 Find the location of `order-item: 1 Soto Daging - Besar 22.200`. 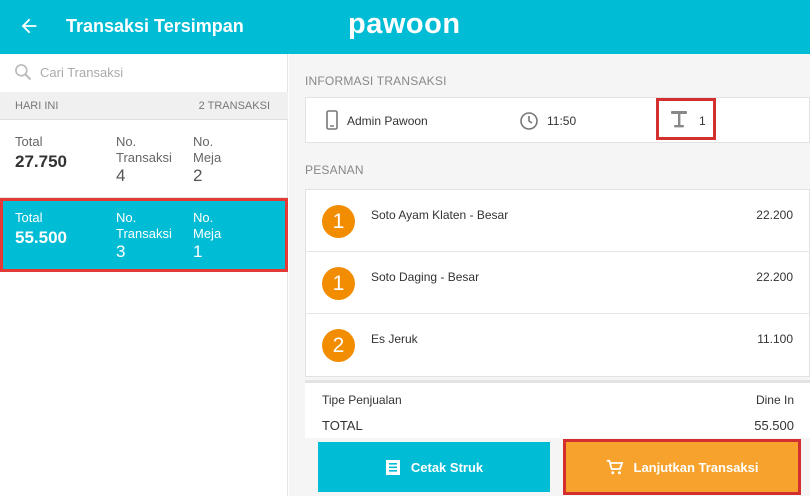

order-item: 1 Soto Daging - Besar 22.200 is located at coordinates (558, 283).